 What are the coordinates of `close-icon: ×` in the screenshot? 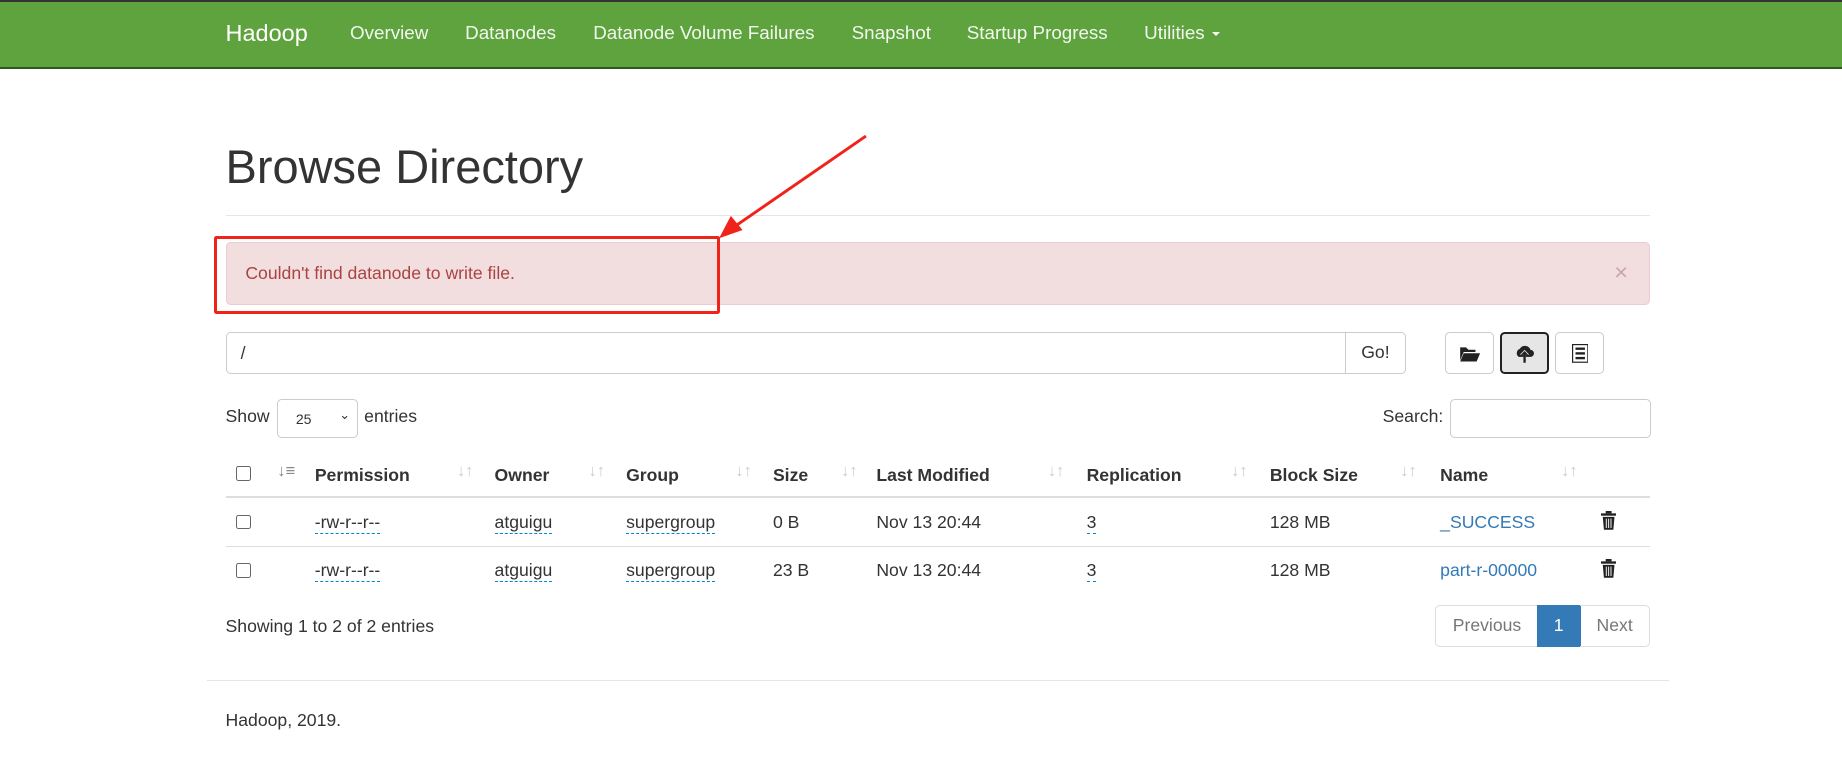 It's located at (1621, 272).